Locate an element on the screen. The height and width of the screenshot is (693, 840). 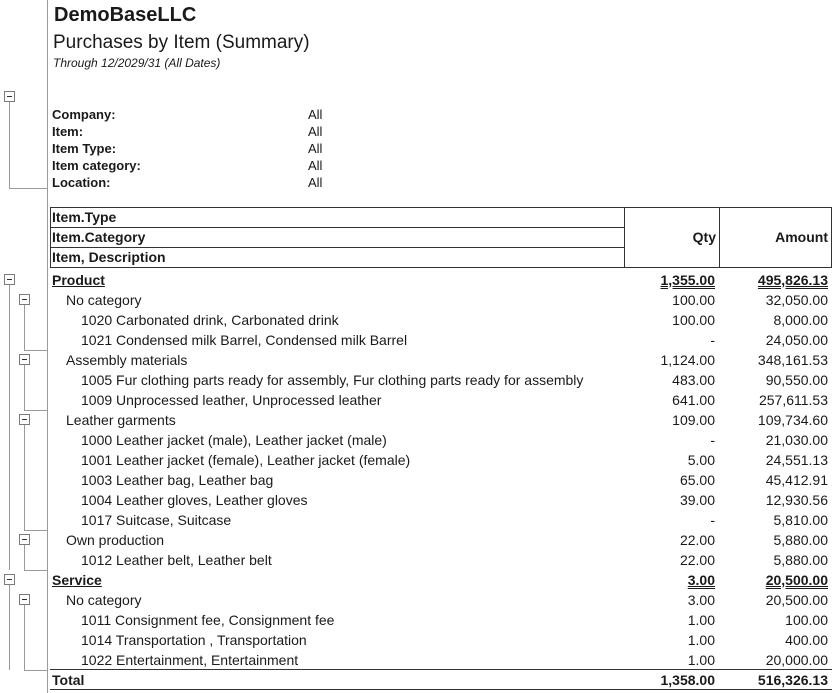
row-description: 1022 Entertainment, Entertainment is located at coordinates (190, 660).